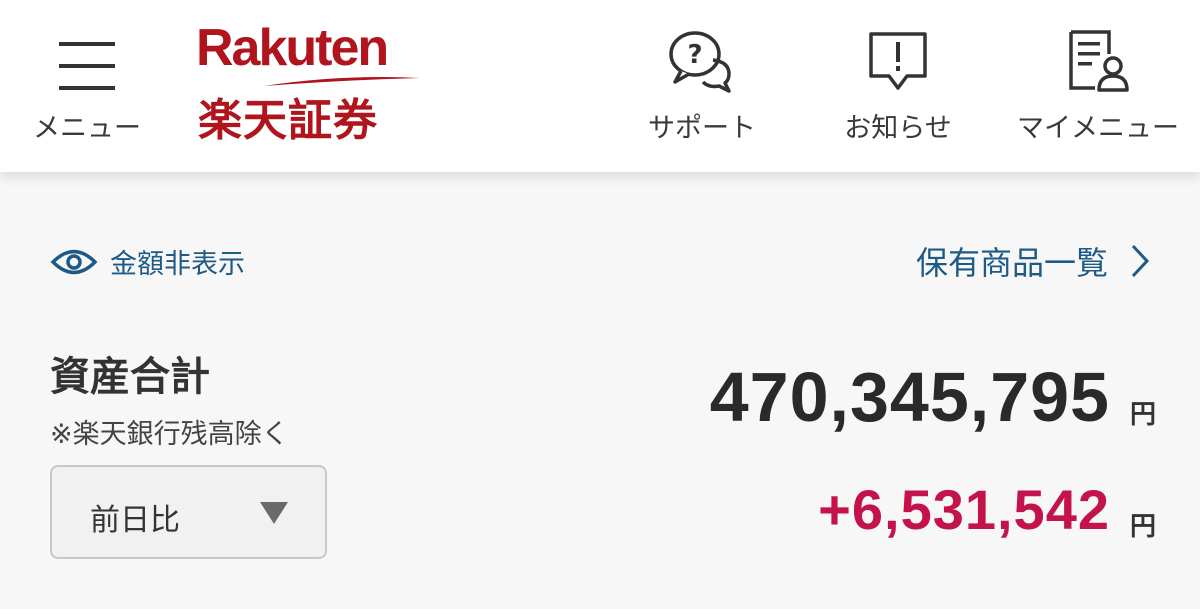  I want to click on asset-total-value: 470,345,795, so click(909, 397).